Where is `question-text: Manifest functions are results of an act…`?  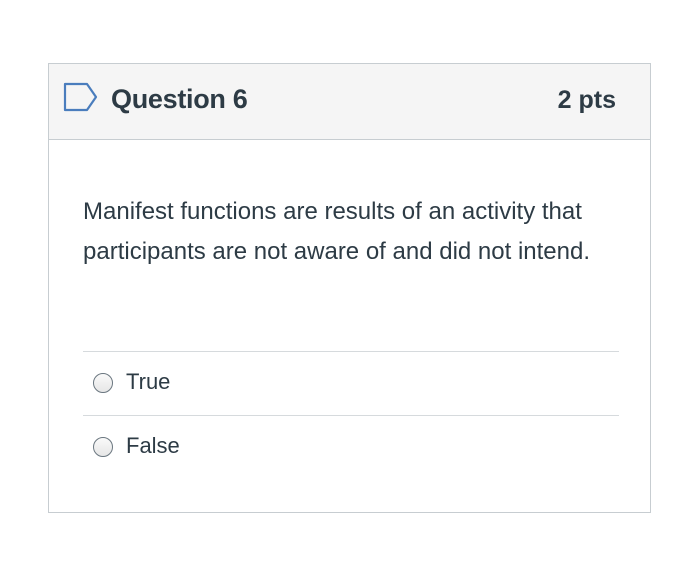 question-text: Manifest functions are results of an act… is located at coordinates (336, 231).